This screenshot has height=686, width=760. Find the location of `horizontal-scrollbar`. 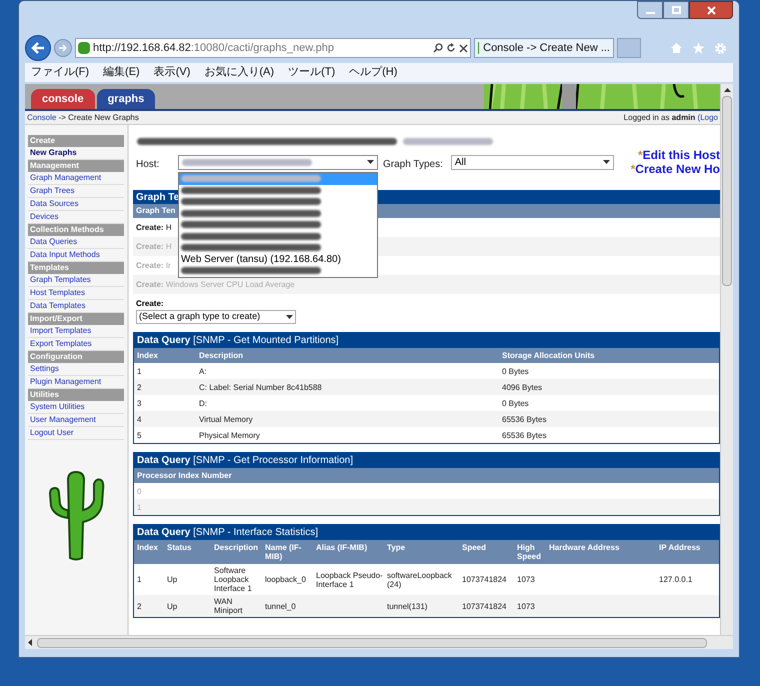

horizontal-scrollbar is located at coordinates (379, 642).